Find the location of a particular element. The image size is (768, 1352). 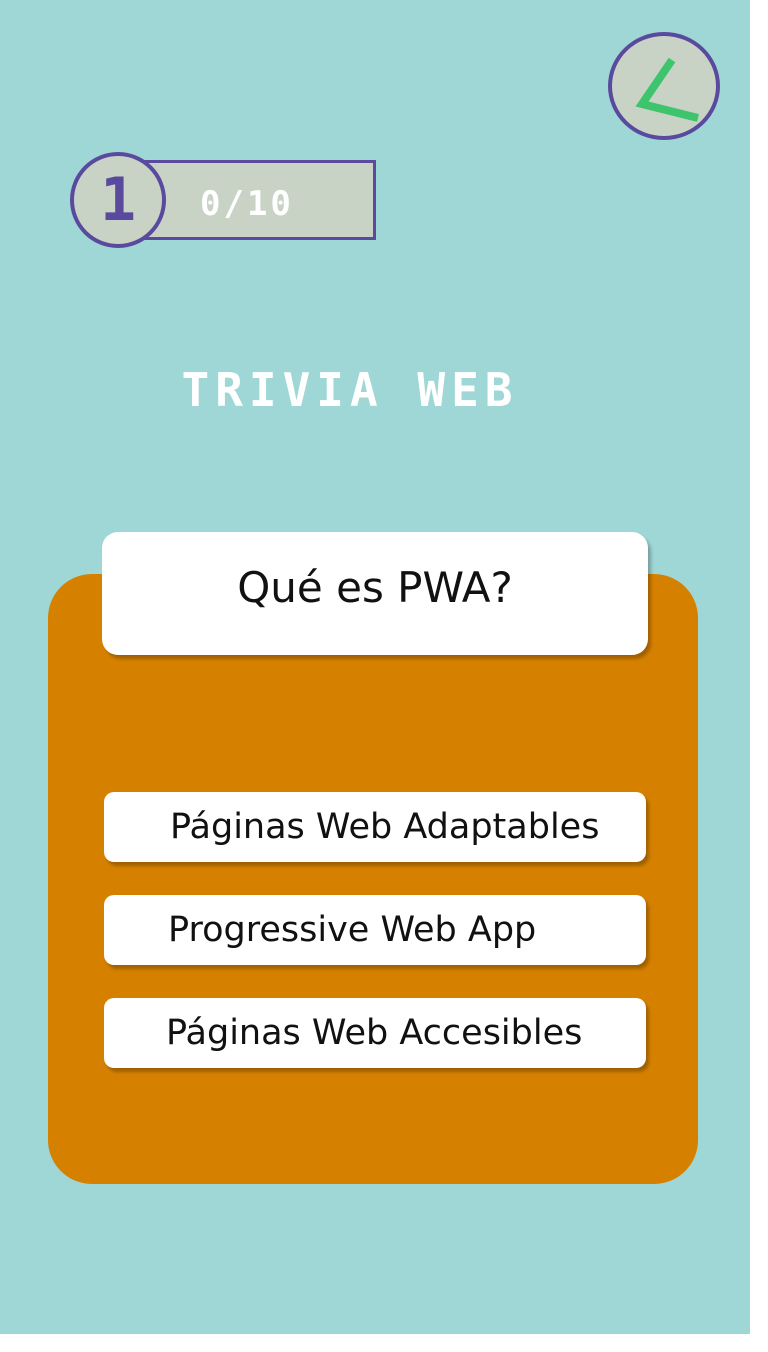

level-badge: 1 is located at coordinates (118, 200).